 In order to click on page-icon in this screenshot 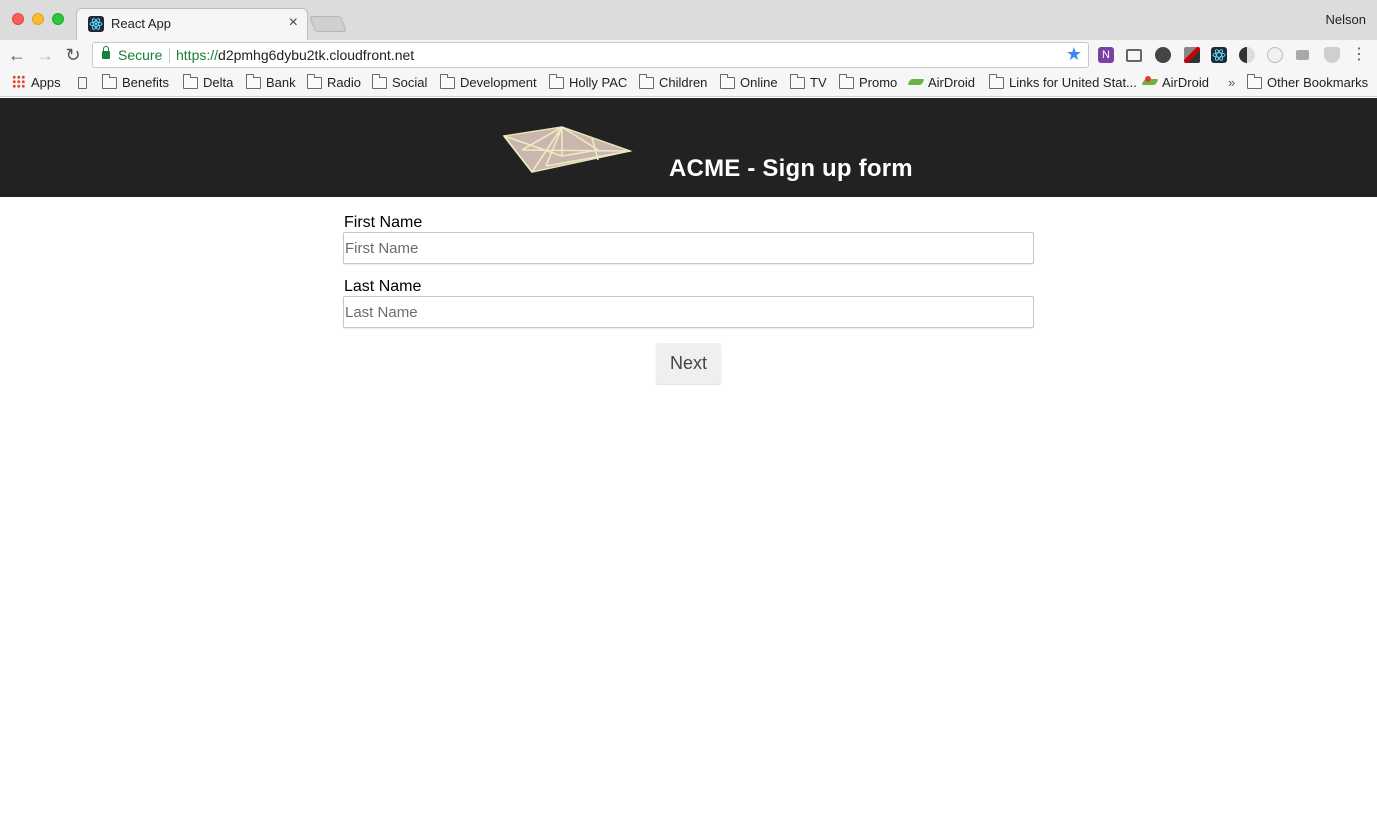, I will do `click(82, 83)`.